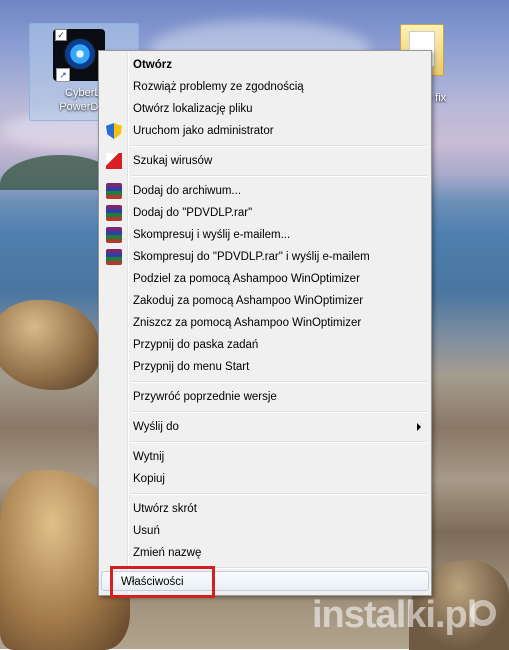  I want to click on menu-item-copy: Kopiuj, so click(265, 479).